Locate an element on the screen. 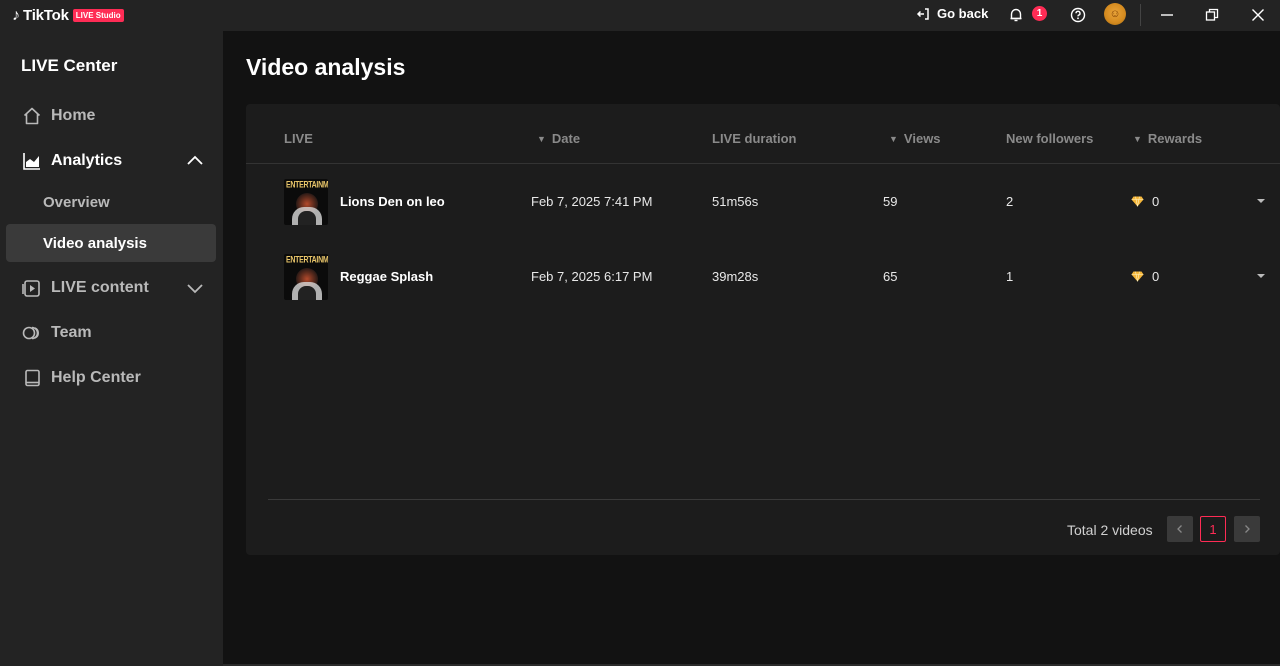 The image size is (1280, 666). sidebar-item-help-center: Help Center is located at coordinates (111, 378).